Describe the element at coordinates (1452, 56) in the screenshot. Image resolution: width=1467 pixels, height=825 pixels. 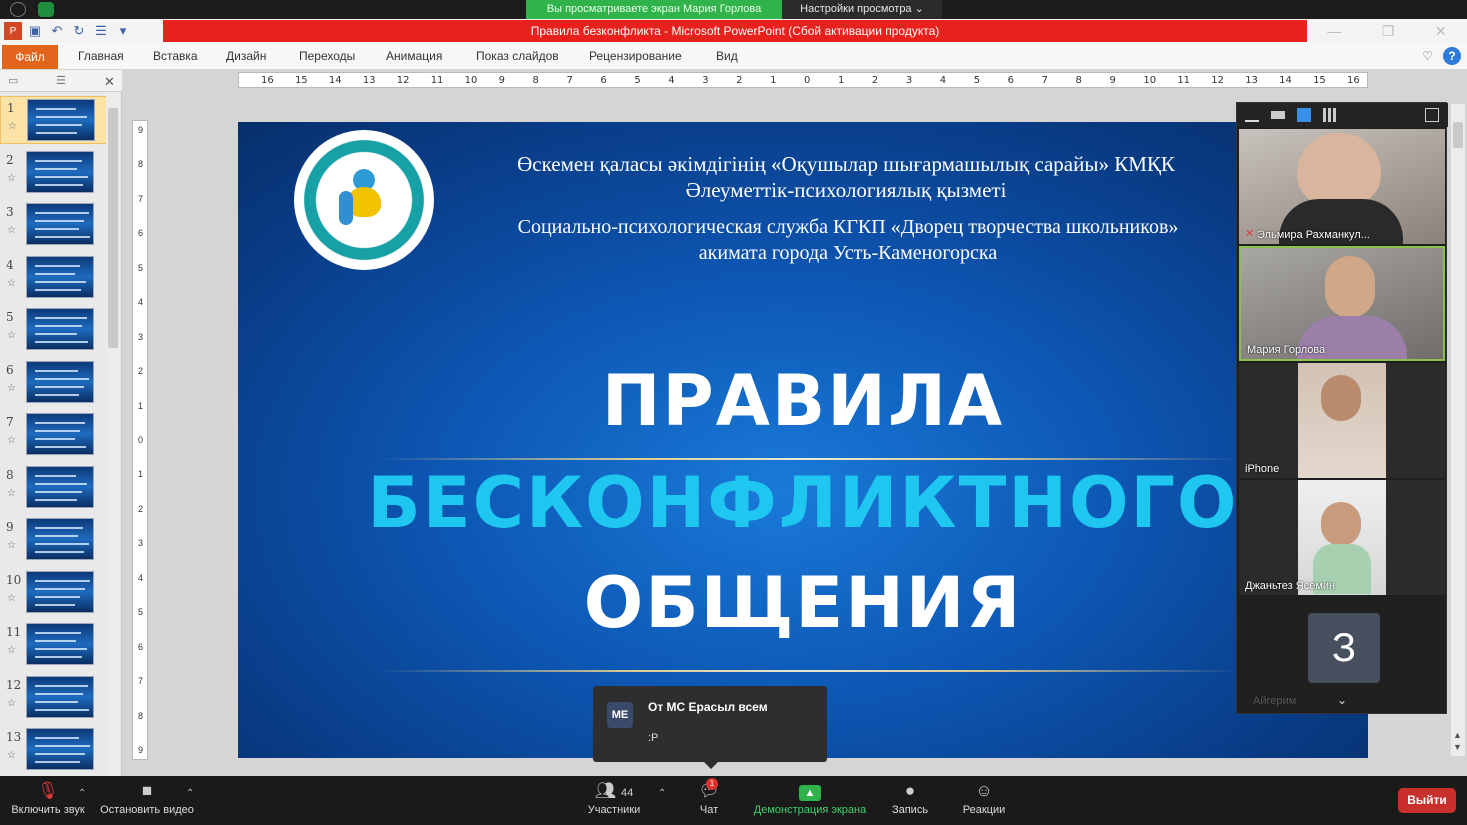
I see `help-icon: ?` at that location.